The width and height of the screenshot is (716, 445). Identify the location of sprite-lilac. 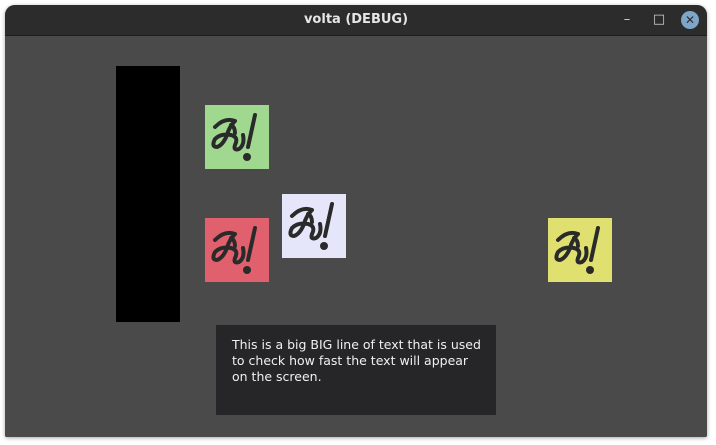
(314, 226).